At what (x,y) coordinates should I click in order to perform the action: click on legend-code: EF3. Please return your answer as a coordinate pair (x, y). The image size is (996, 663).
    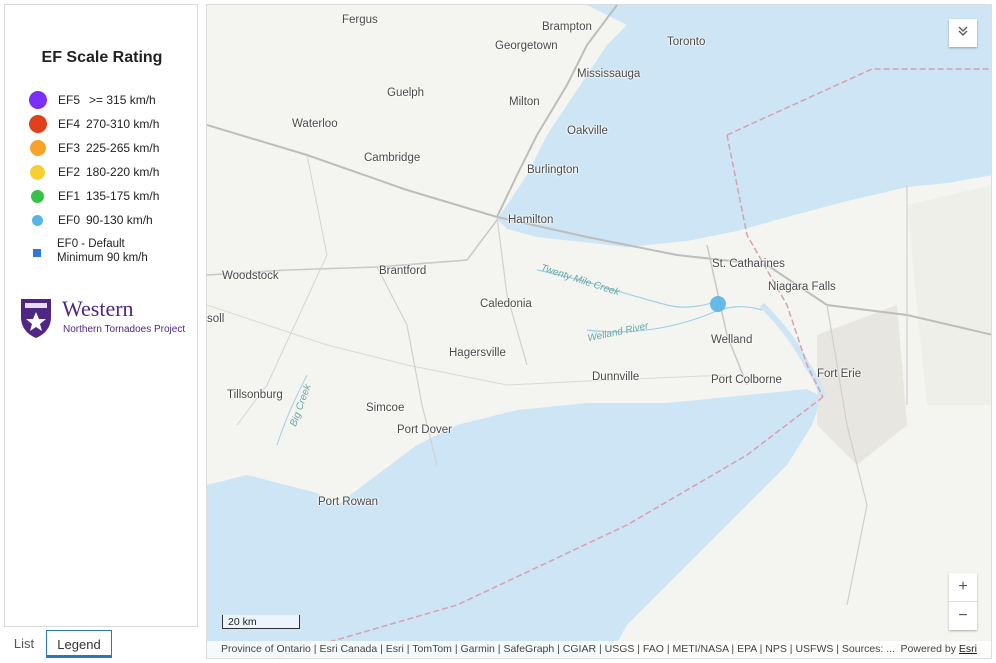
    Looking at the image, I should click on (69, 148).